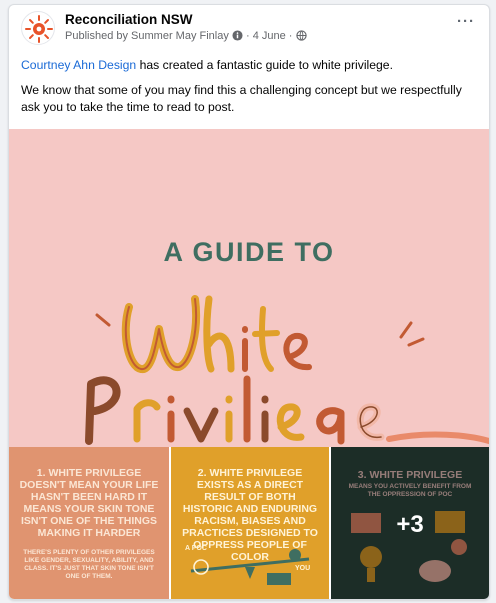 The width and height of the screenshot is (496, 603). I want to click on more-photos-count: +3, so click(410, 525).